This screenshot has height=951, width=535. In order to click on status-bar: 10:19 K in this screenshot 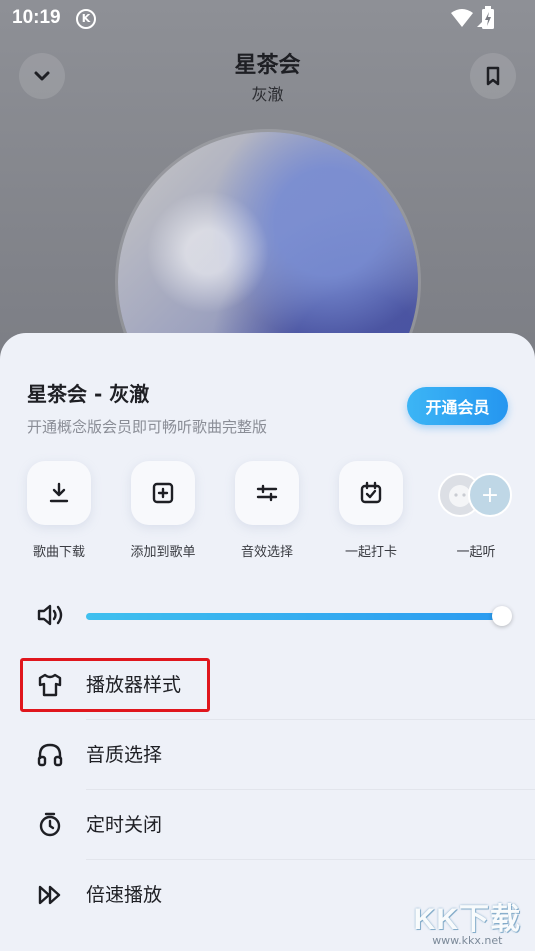, I will do `click(267, 18)`.